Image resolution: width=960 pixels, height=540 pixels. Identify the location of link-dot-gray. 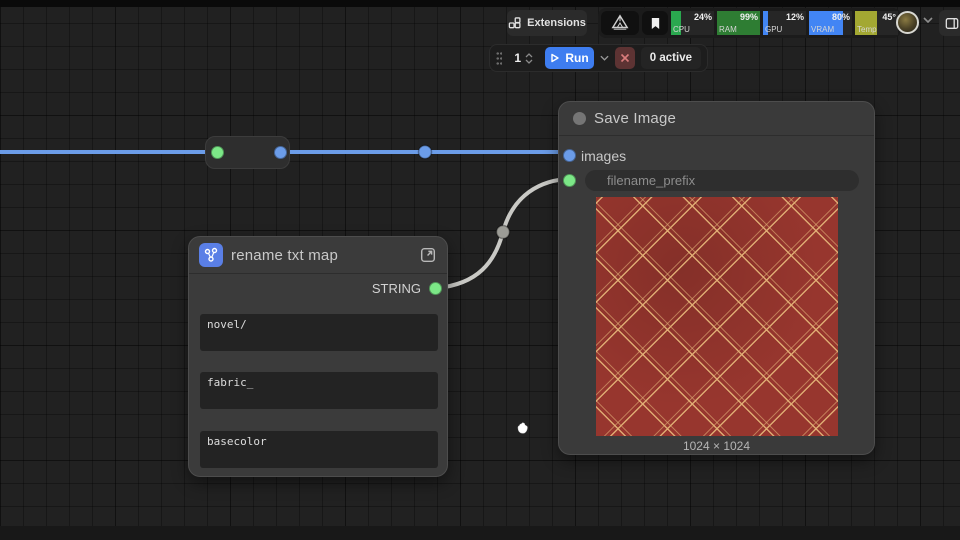
(503, 232).